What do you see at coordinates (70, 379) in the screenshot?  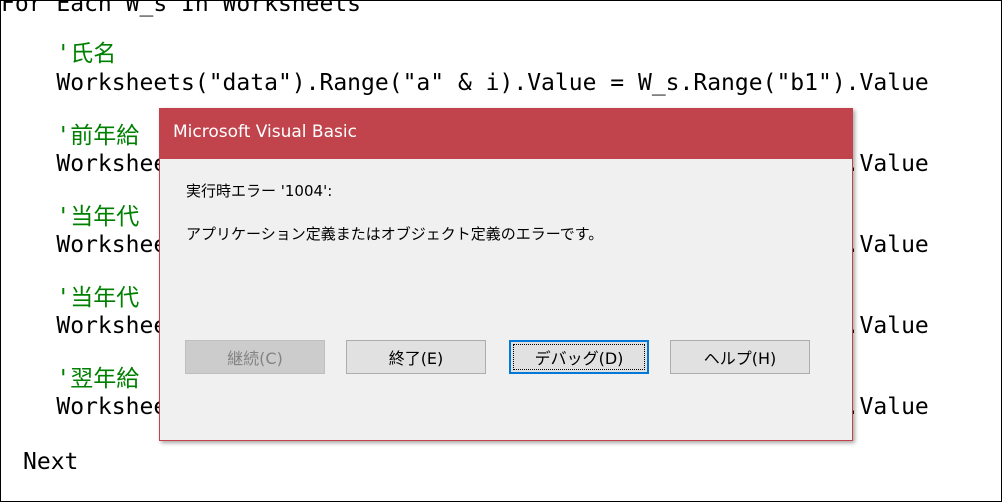 I see `code-comment: '翌年給` at bounding box center [70, 379].